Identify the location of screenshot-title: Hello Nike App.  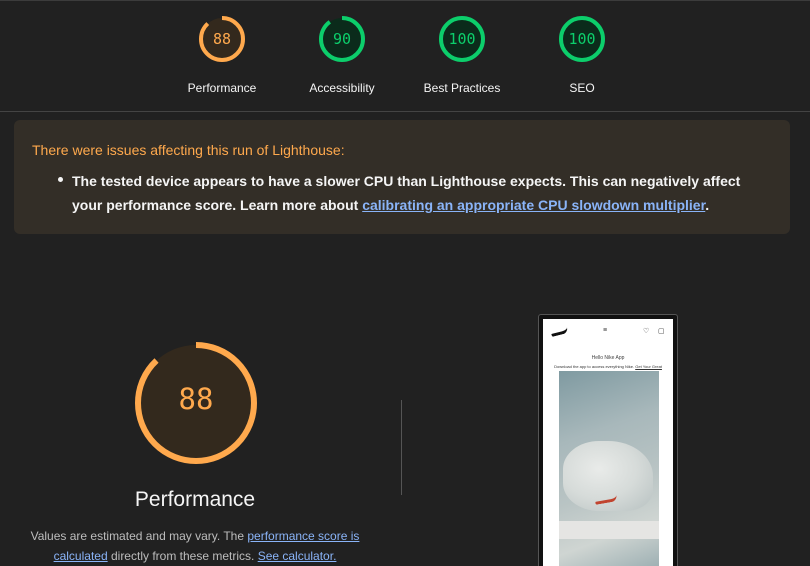
(608, 358).